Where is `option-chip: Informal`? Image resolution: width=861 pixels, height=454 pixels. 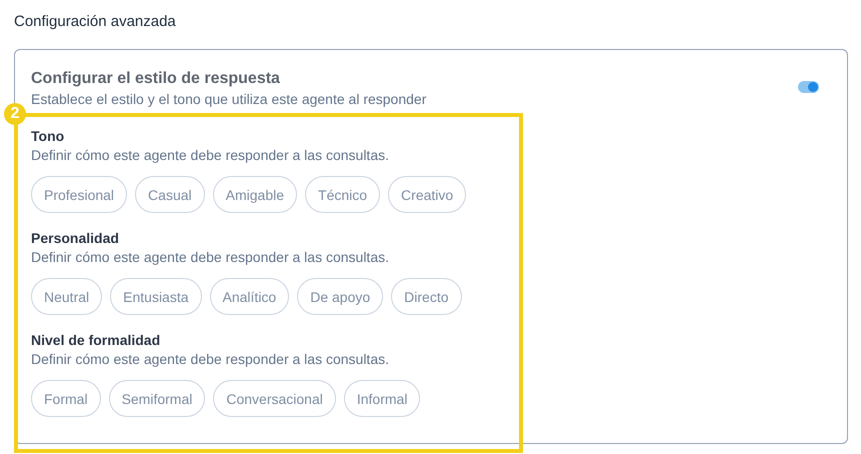
option-chip: Informal is located at coordinates (382, 398).